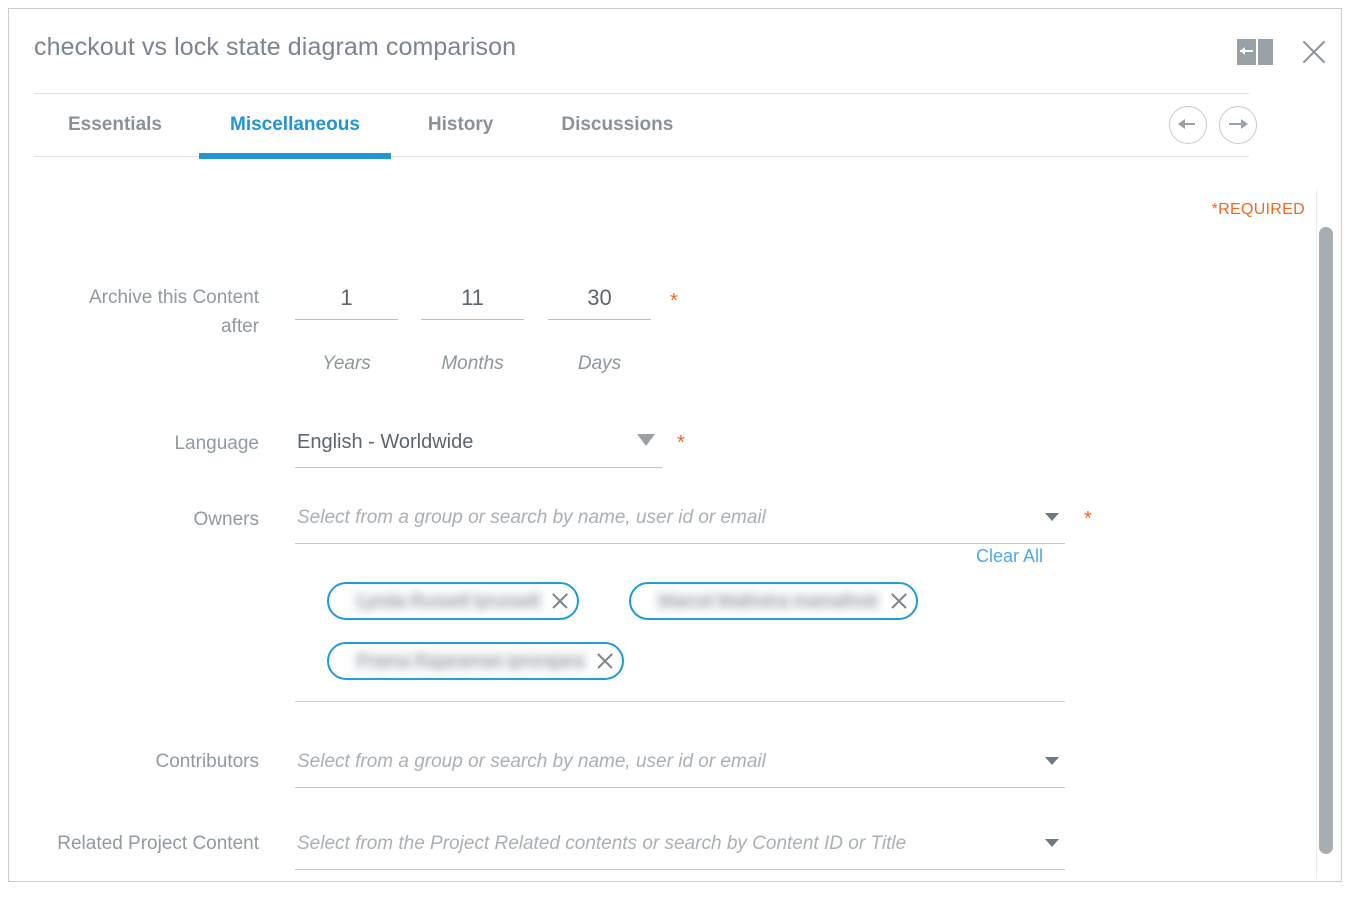 This screenshot has width=1352, height=898. I want to click on language-label: Language, so click(216, 443).